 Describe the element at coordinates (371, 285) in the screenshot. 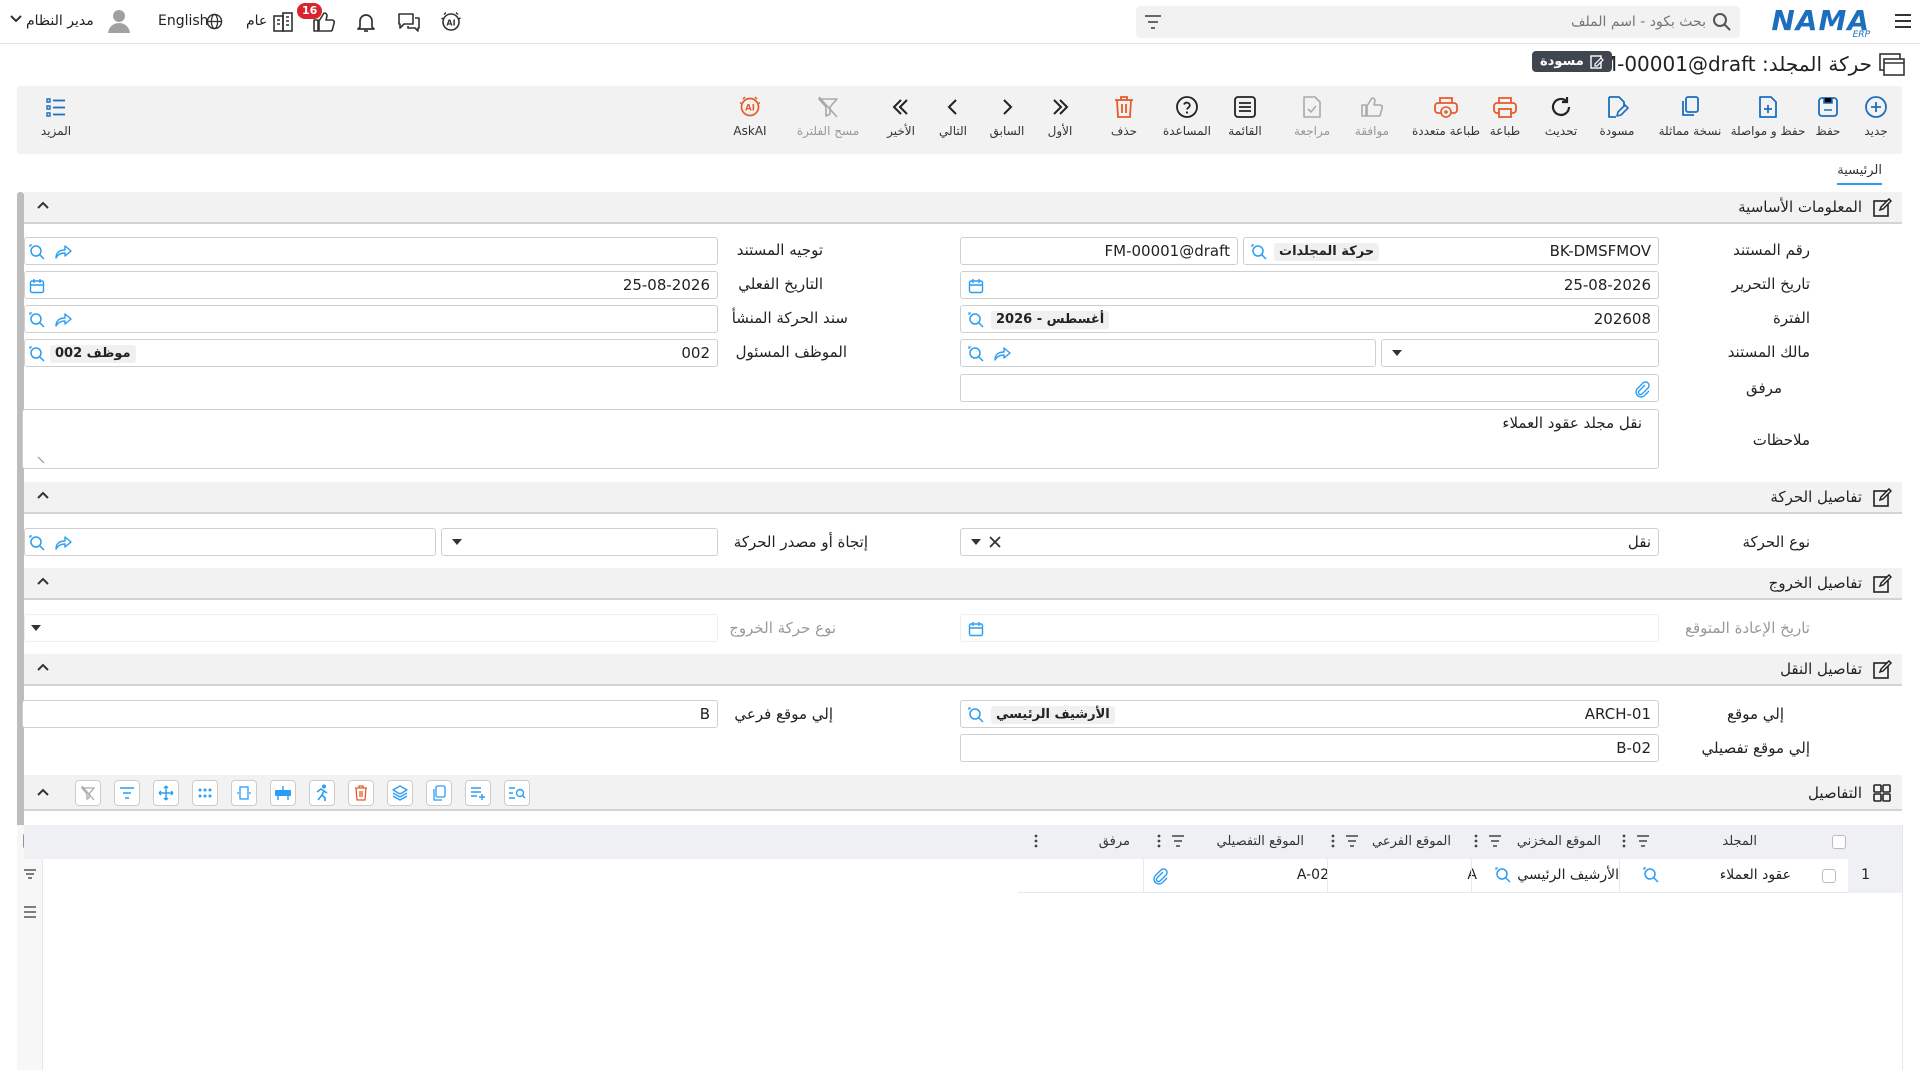

I see `actual-date-field: 25-08-2026` at that location.